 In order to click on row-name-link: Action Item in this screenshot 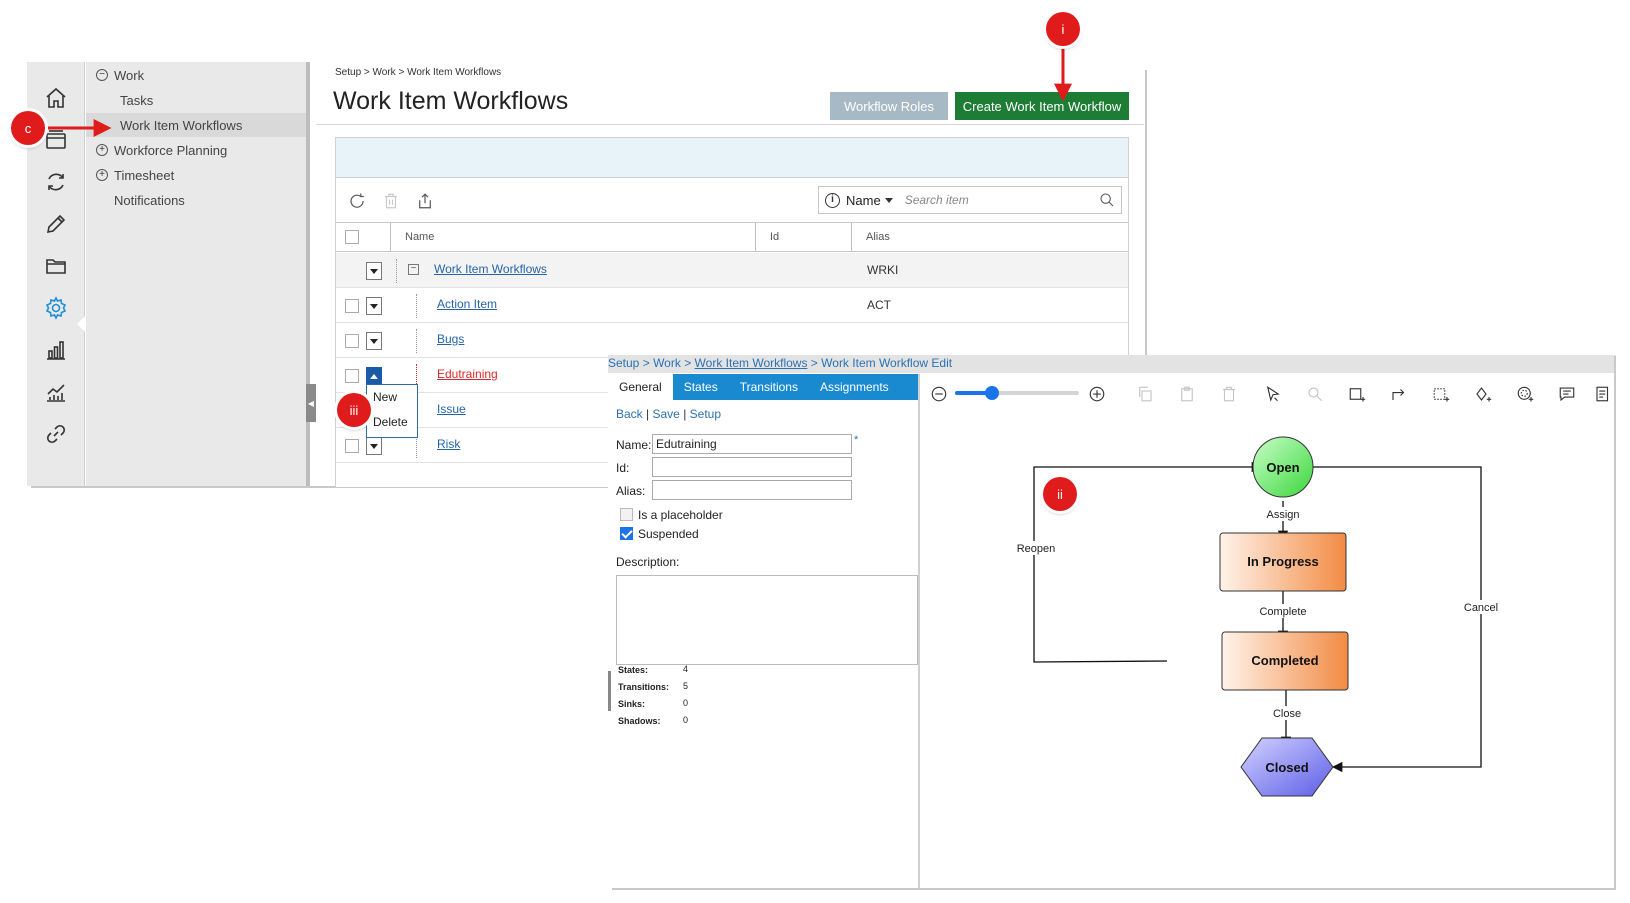, I will do `click(467, 304)`.